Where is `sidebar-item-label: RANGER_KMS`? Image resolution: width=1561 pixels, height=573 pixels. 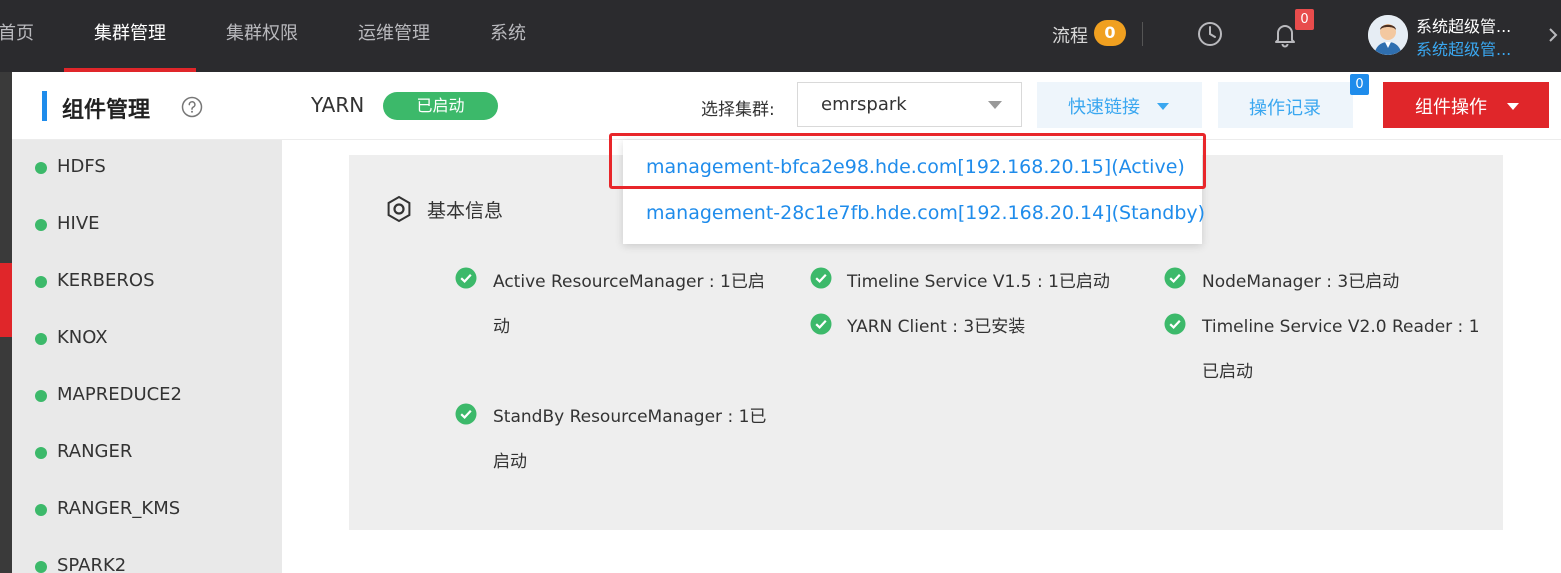
sidebar-item-label: RANGER_KMS is located at coordinates (119, 508).